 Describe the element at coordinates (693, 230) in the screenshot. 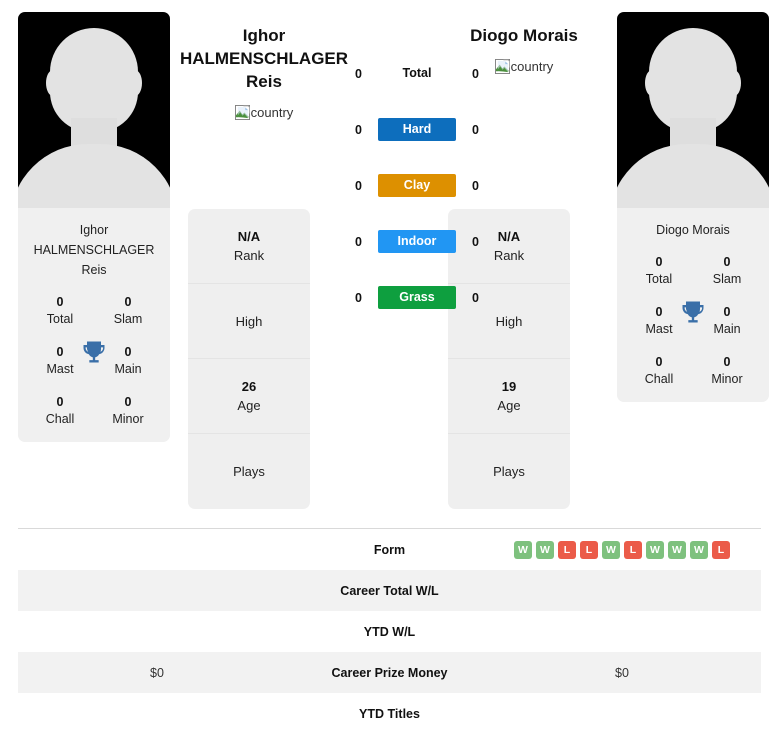

I see `player-card-name-line: Diogo Morais` at that location.